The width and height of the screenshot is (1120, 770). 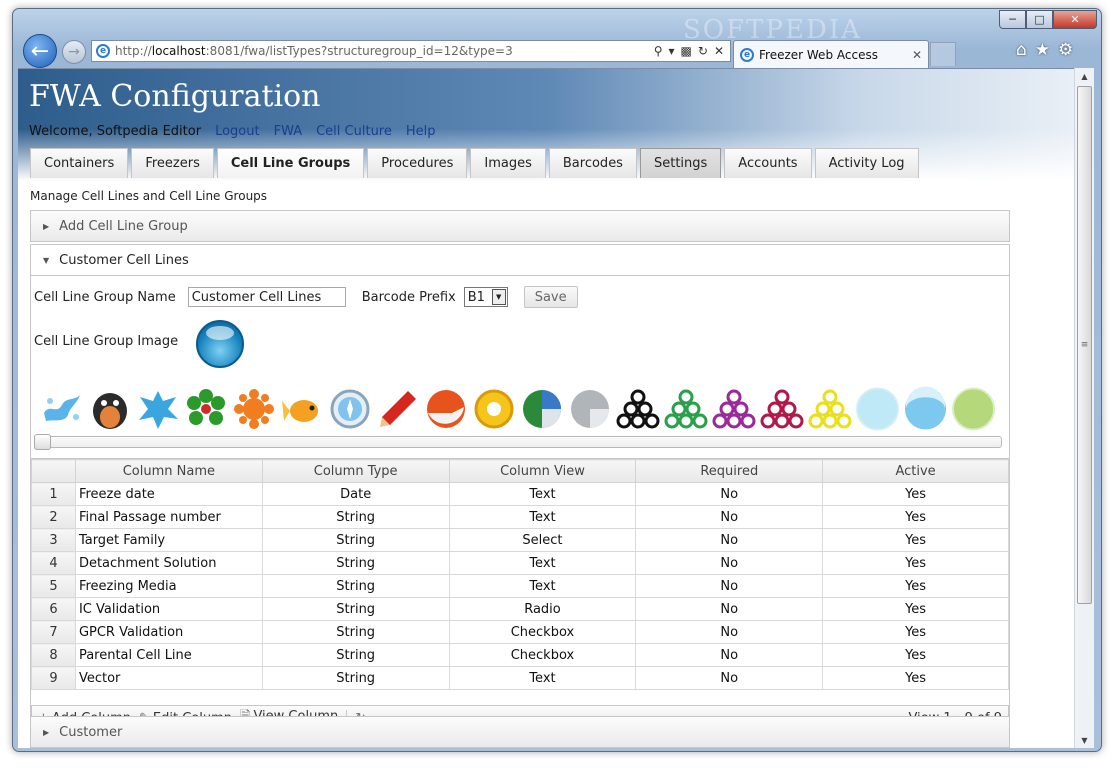 I want to click on tab-barcodes: Barcodes, so click(x=592, y=163).